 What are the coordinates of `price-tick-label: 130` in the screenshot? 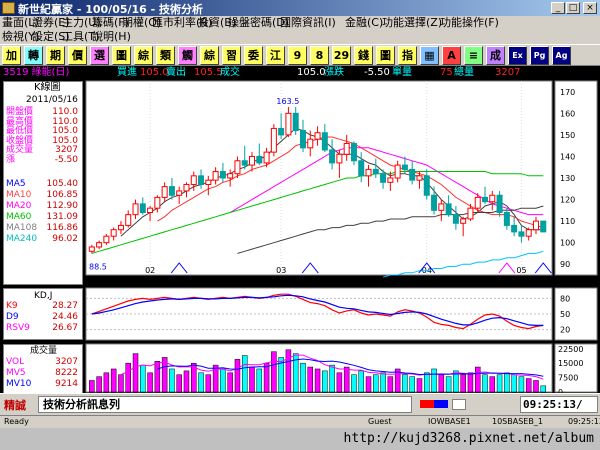 It's located at (567, 178).